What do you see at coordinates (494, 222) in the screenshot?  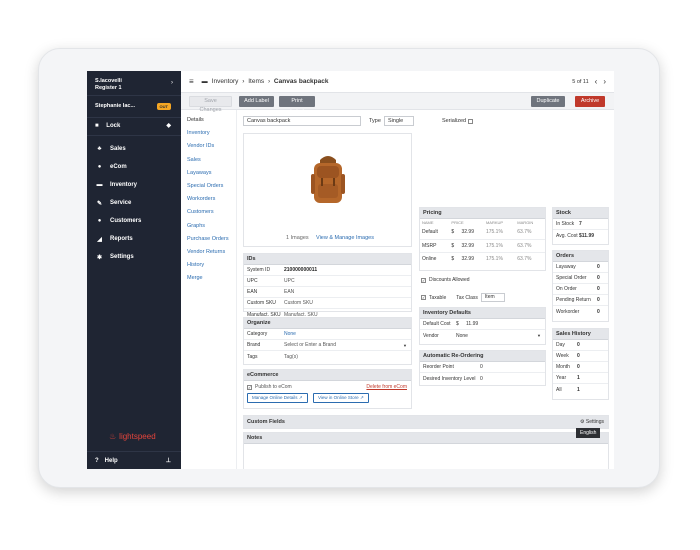 I see `column-header: MARKUP` at bounding box center [494, 222].